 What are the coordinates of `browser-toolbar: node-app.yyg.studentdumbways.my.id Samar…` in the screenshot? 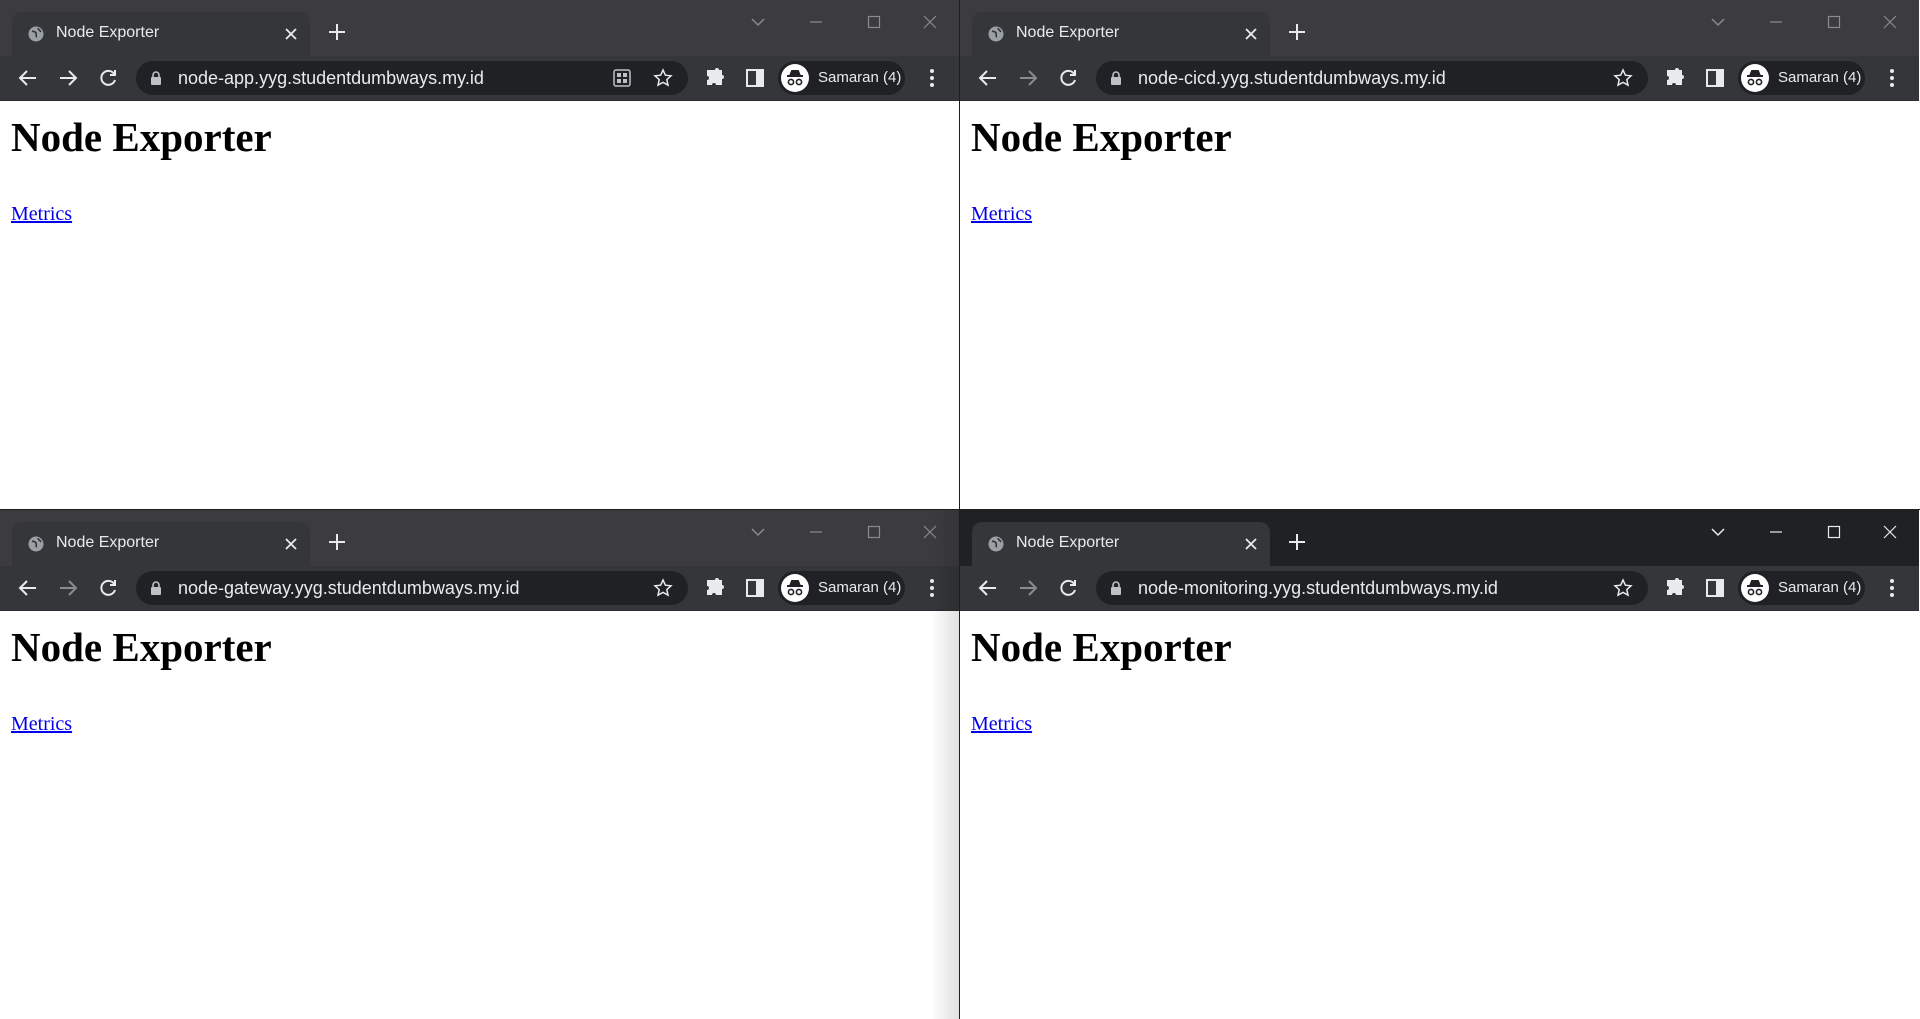 It's located at (479, 78).